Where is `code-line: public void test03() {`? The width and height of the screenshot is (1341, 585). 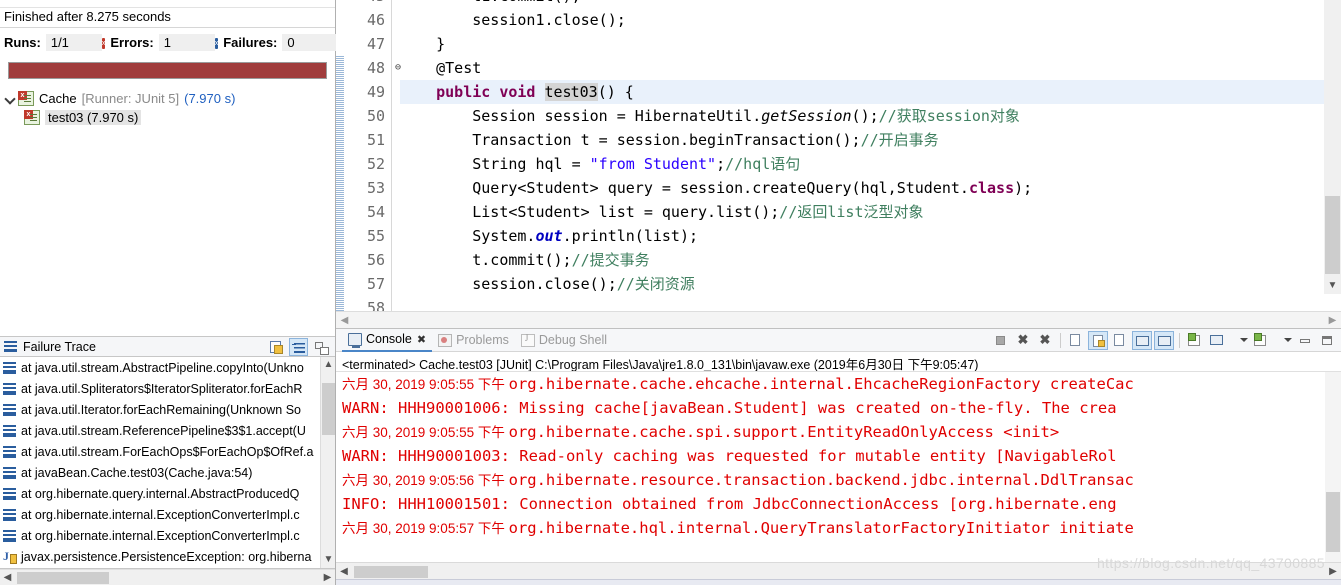 code-line: public void test03() { is located at coordinates (870, 92).